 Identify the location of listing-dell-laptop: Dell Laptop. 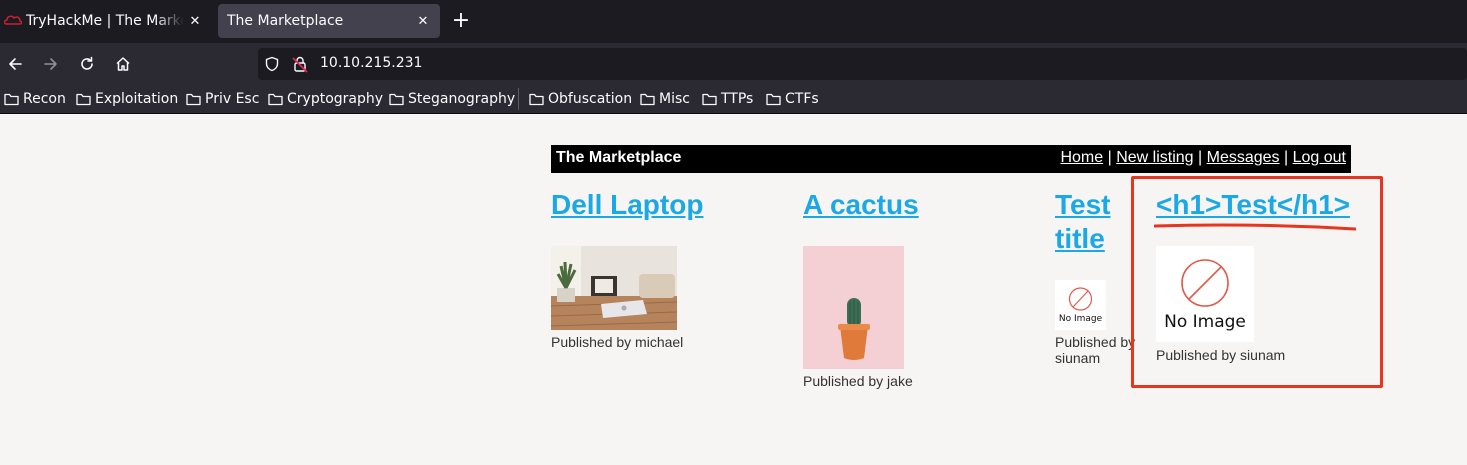
(651, 205).